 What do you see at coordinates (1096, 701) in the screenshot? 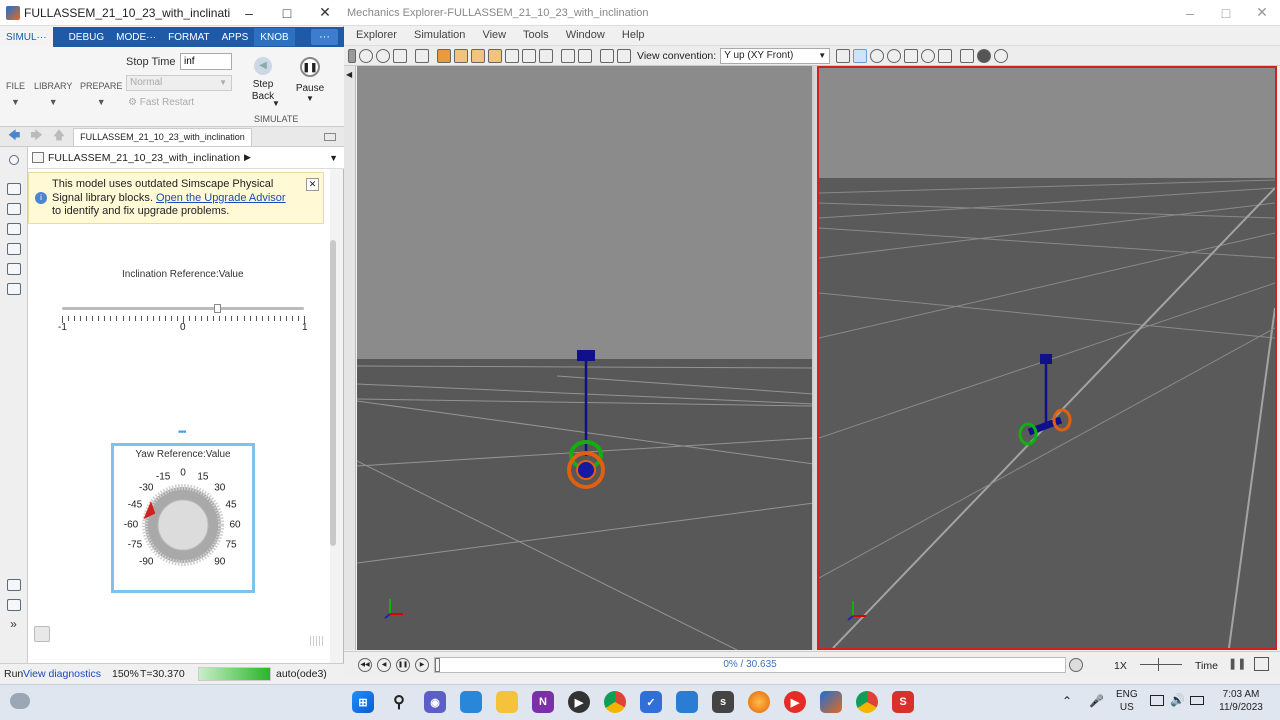
I see `microphone-icon: 🎤` at bounding box center [1096, 701].